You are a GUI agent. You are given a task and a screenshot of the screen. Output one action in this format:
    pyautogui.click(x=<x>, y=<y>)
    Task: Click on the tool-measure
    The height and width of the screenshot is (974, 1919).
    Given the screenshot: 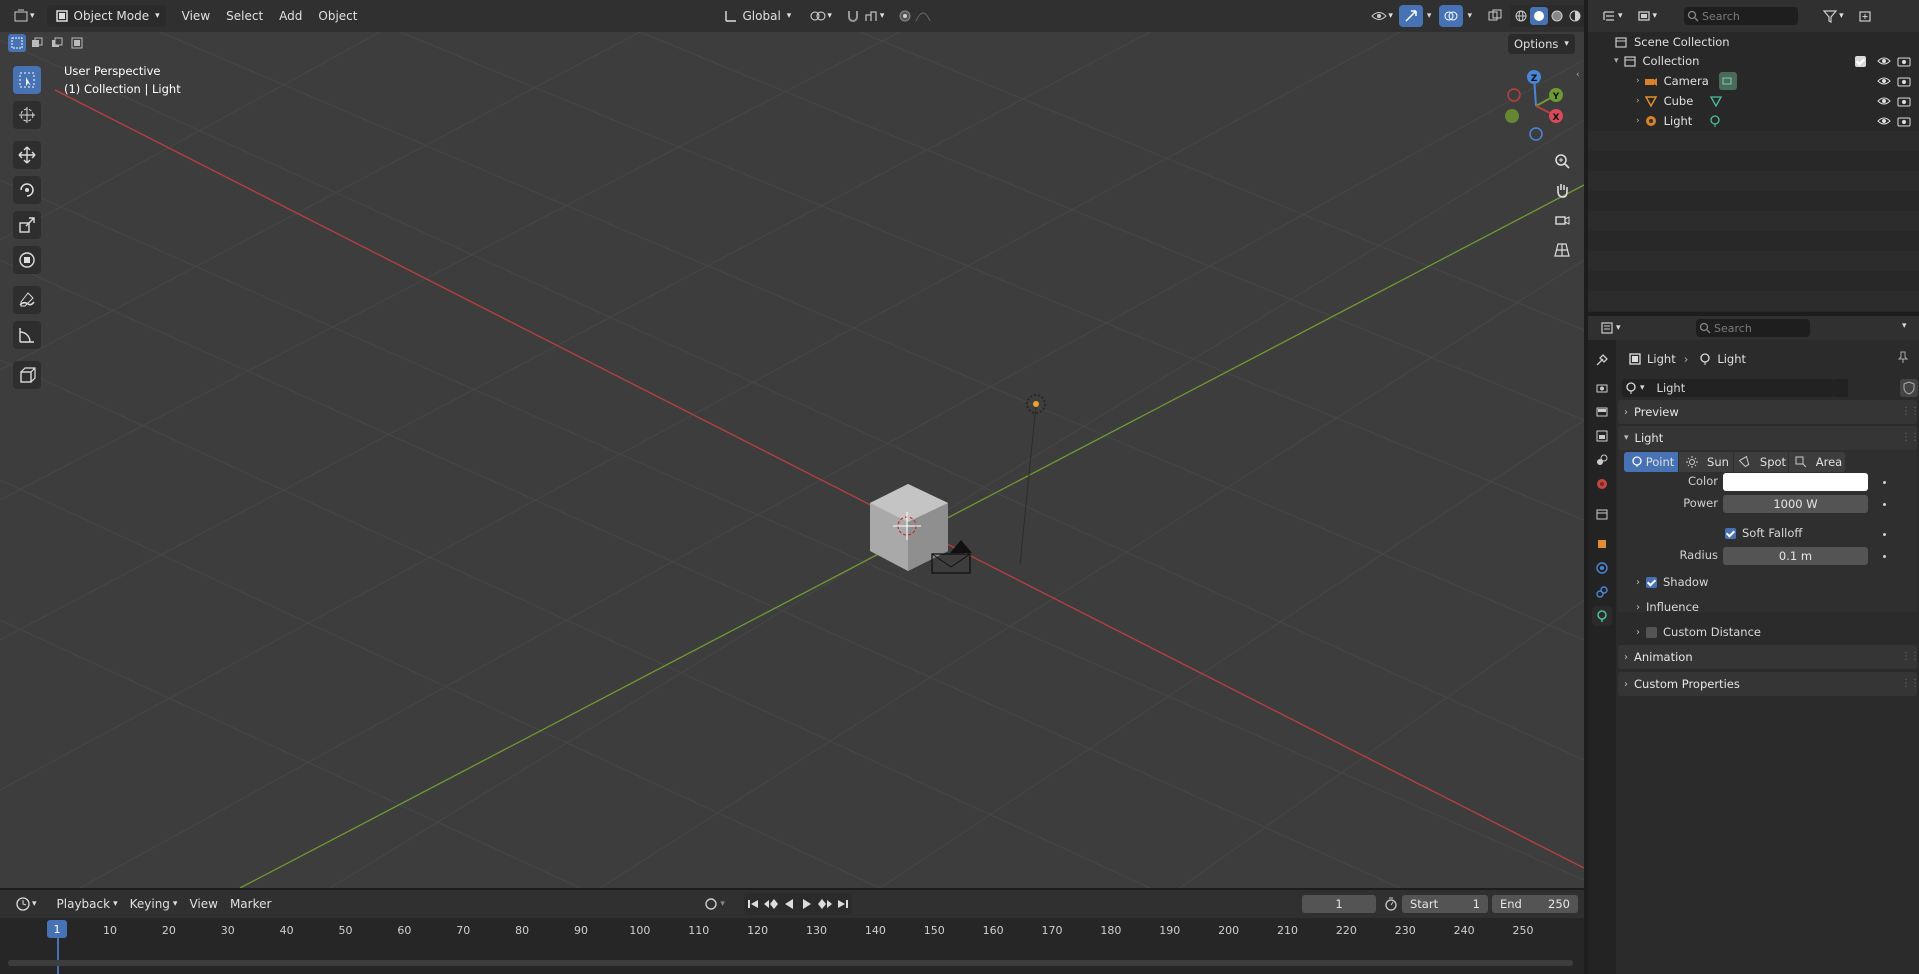 What is the action you would take?
    pyautogui.click(x=27, y=335)
    